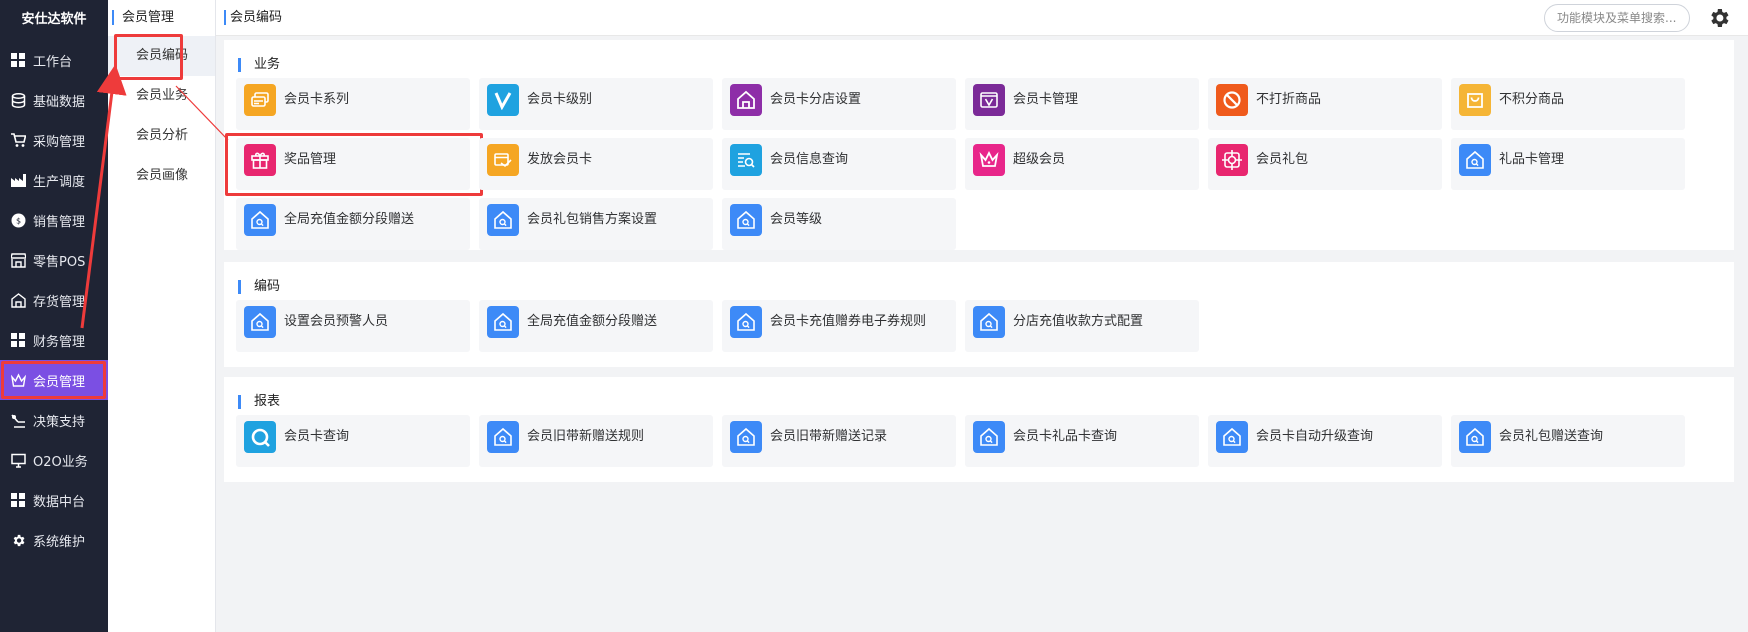  I want to click on function-card: 会员卡查询, so click(353, 441).